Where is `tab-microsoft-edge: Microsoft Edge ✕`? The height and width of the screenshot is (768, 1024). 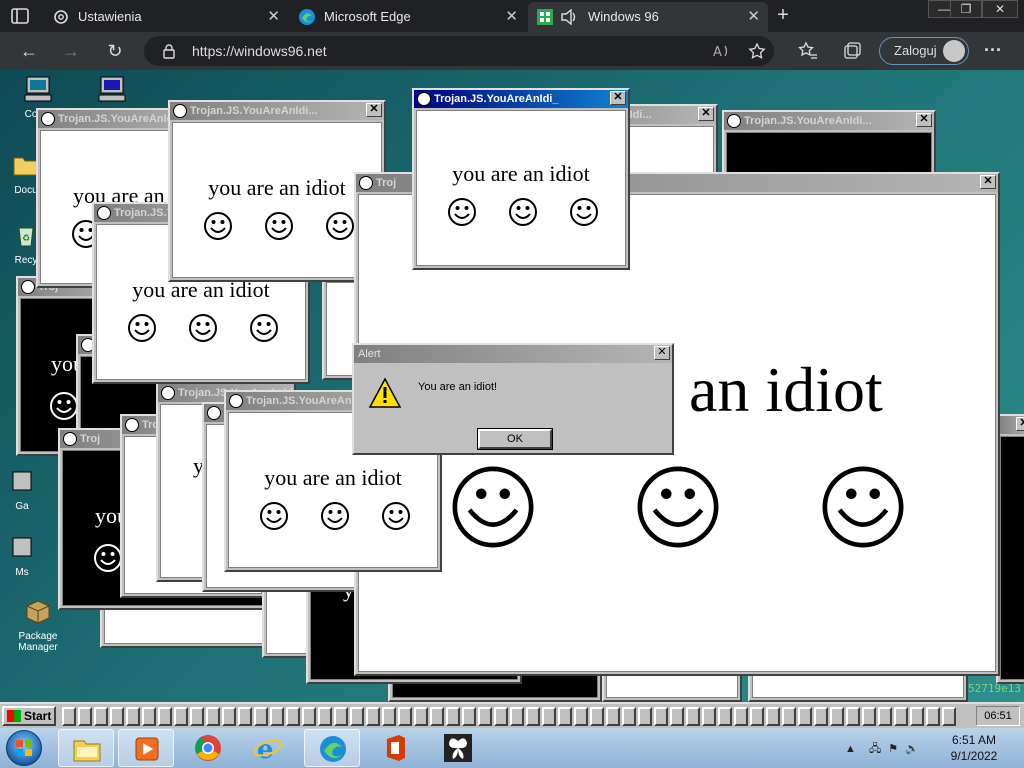 tab-microsoft-edge: Microsoft Edge ✕ is located at coordinates (408, 17).